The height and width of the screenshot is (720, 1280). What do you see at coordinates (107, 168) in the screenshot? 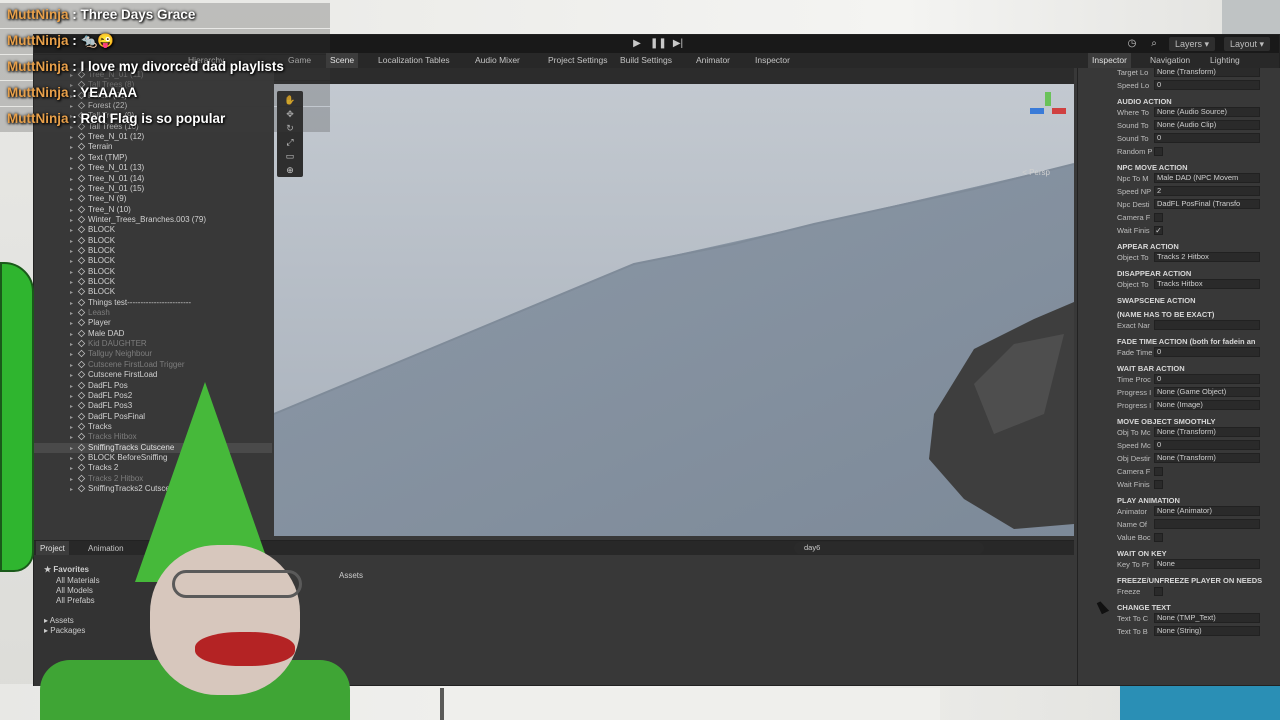
I see `hierarchy-item: ▸ Tree_N_01 (13)` at bounding box center [107, 168].